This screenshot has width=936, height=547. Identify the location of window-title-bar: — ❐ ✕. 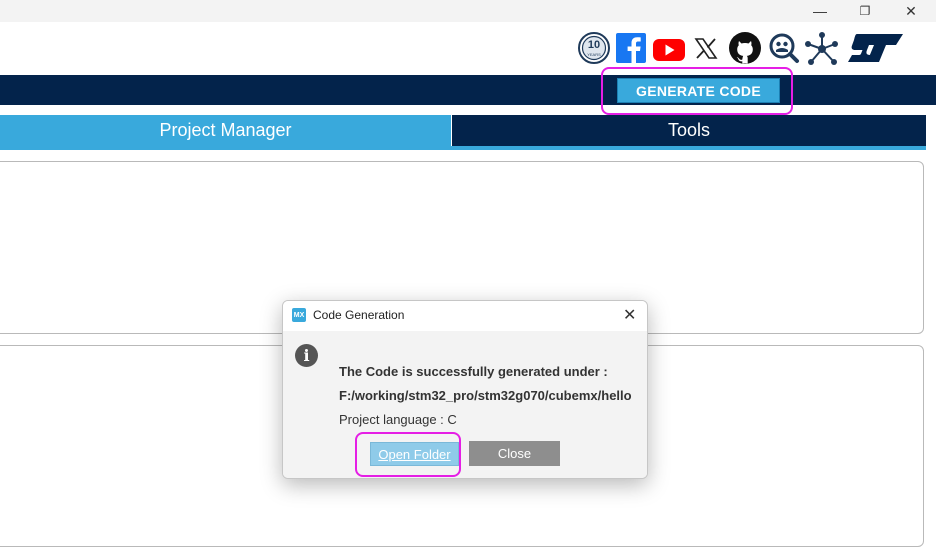
(468, 11).